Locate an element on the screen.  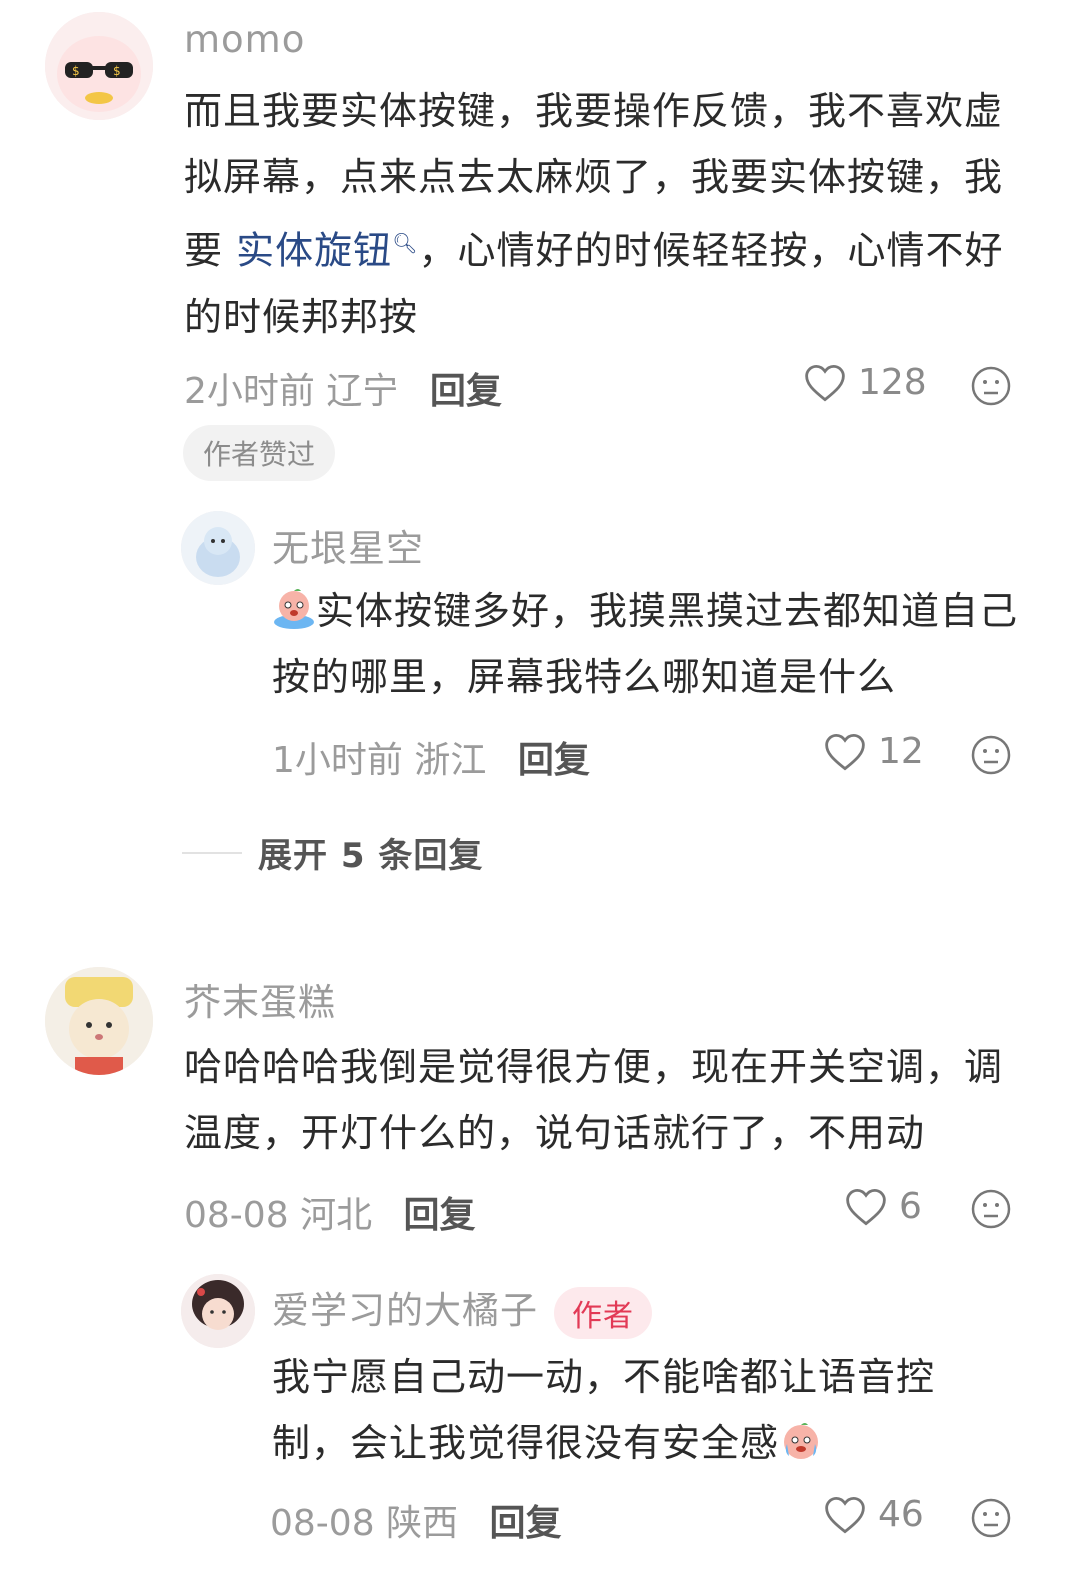
like-button: 6 is located at coordinates (883, 1206).